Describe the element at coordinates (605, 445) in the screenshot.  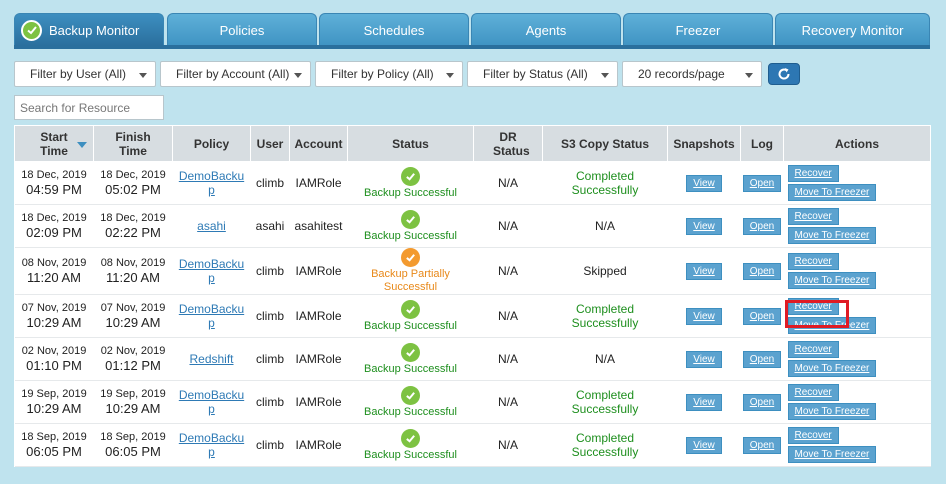
I see `s3-status-cell: Completed Successfully` at that location.